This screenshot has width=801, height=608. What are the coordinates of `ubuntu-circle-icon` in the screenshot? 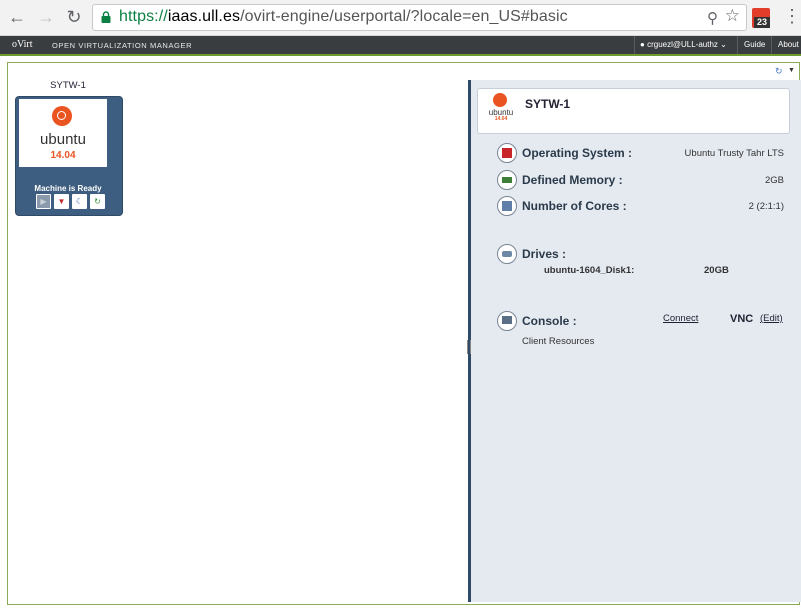 It's located at (62, 116).